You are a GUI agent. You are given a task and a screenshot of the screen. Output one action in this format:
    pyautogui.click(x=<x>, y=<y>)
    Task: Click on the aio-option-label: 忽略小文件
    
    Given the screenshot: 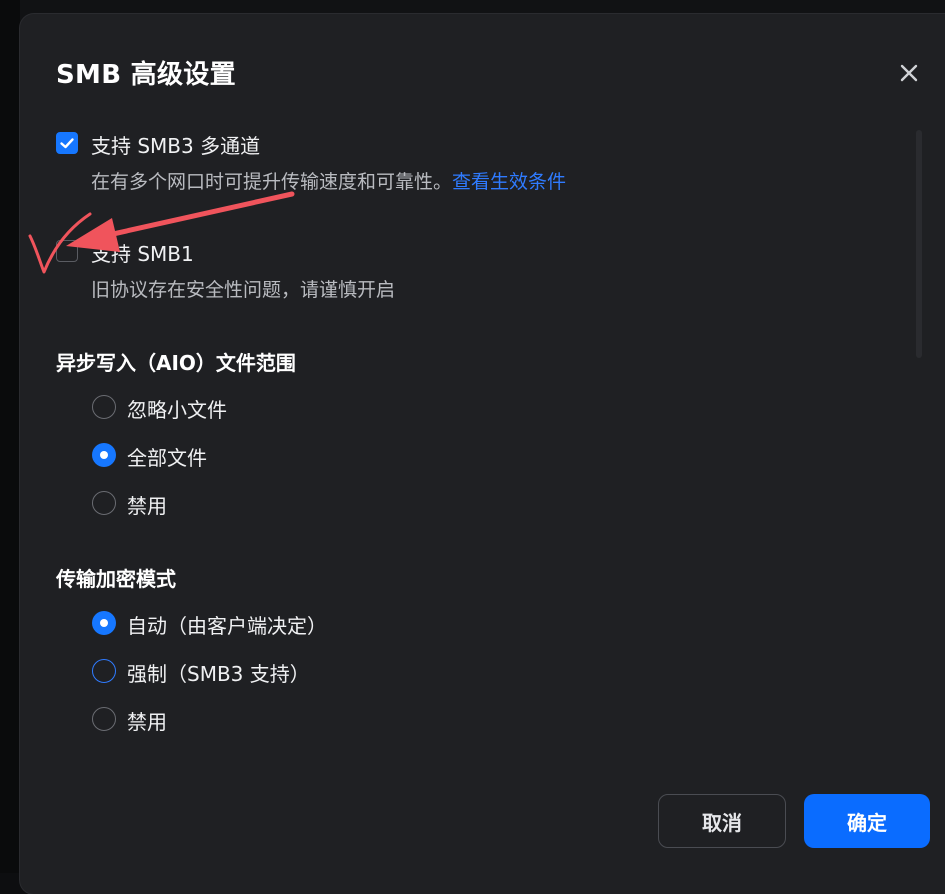 What is the action you would take?
    pyautogui.click(x=177, y=410)
    